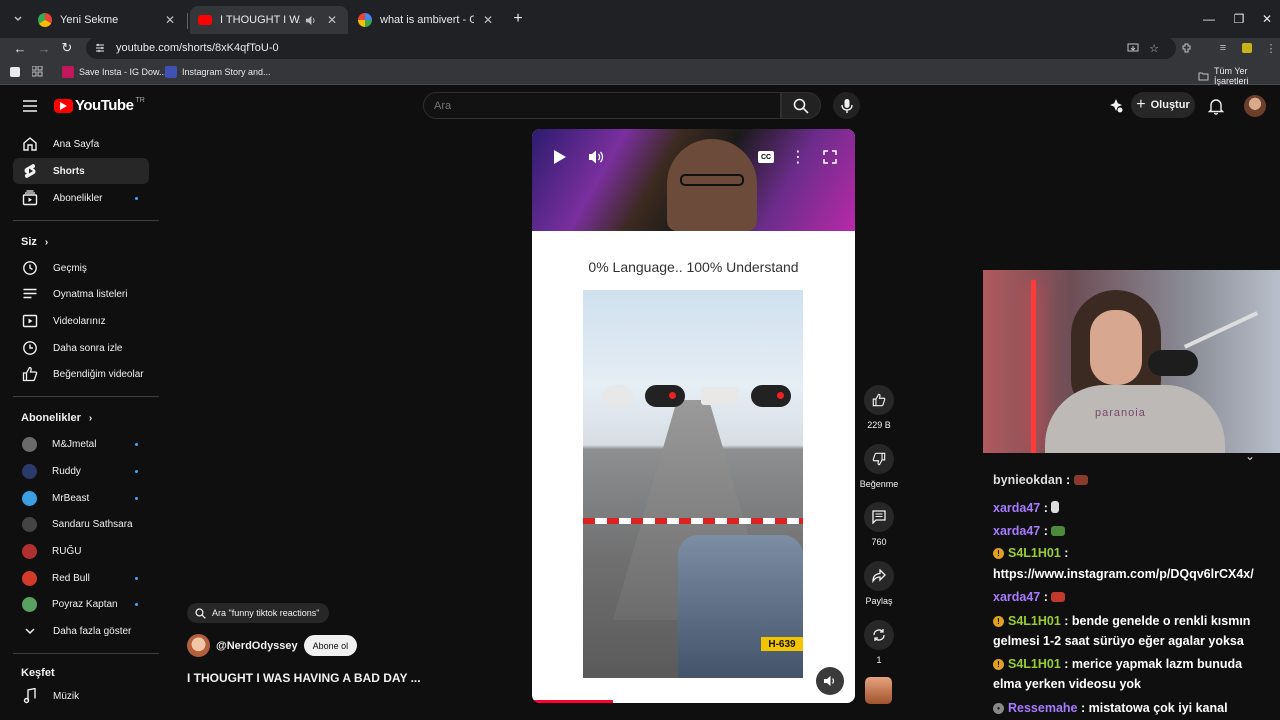 Image resolution: width=1280 pixels, height=720 pixels. I want to click on sidebar-show-more: Daha fazla göster, so click(81, 631).